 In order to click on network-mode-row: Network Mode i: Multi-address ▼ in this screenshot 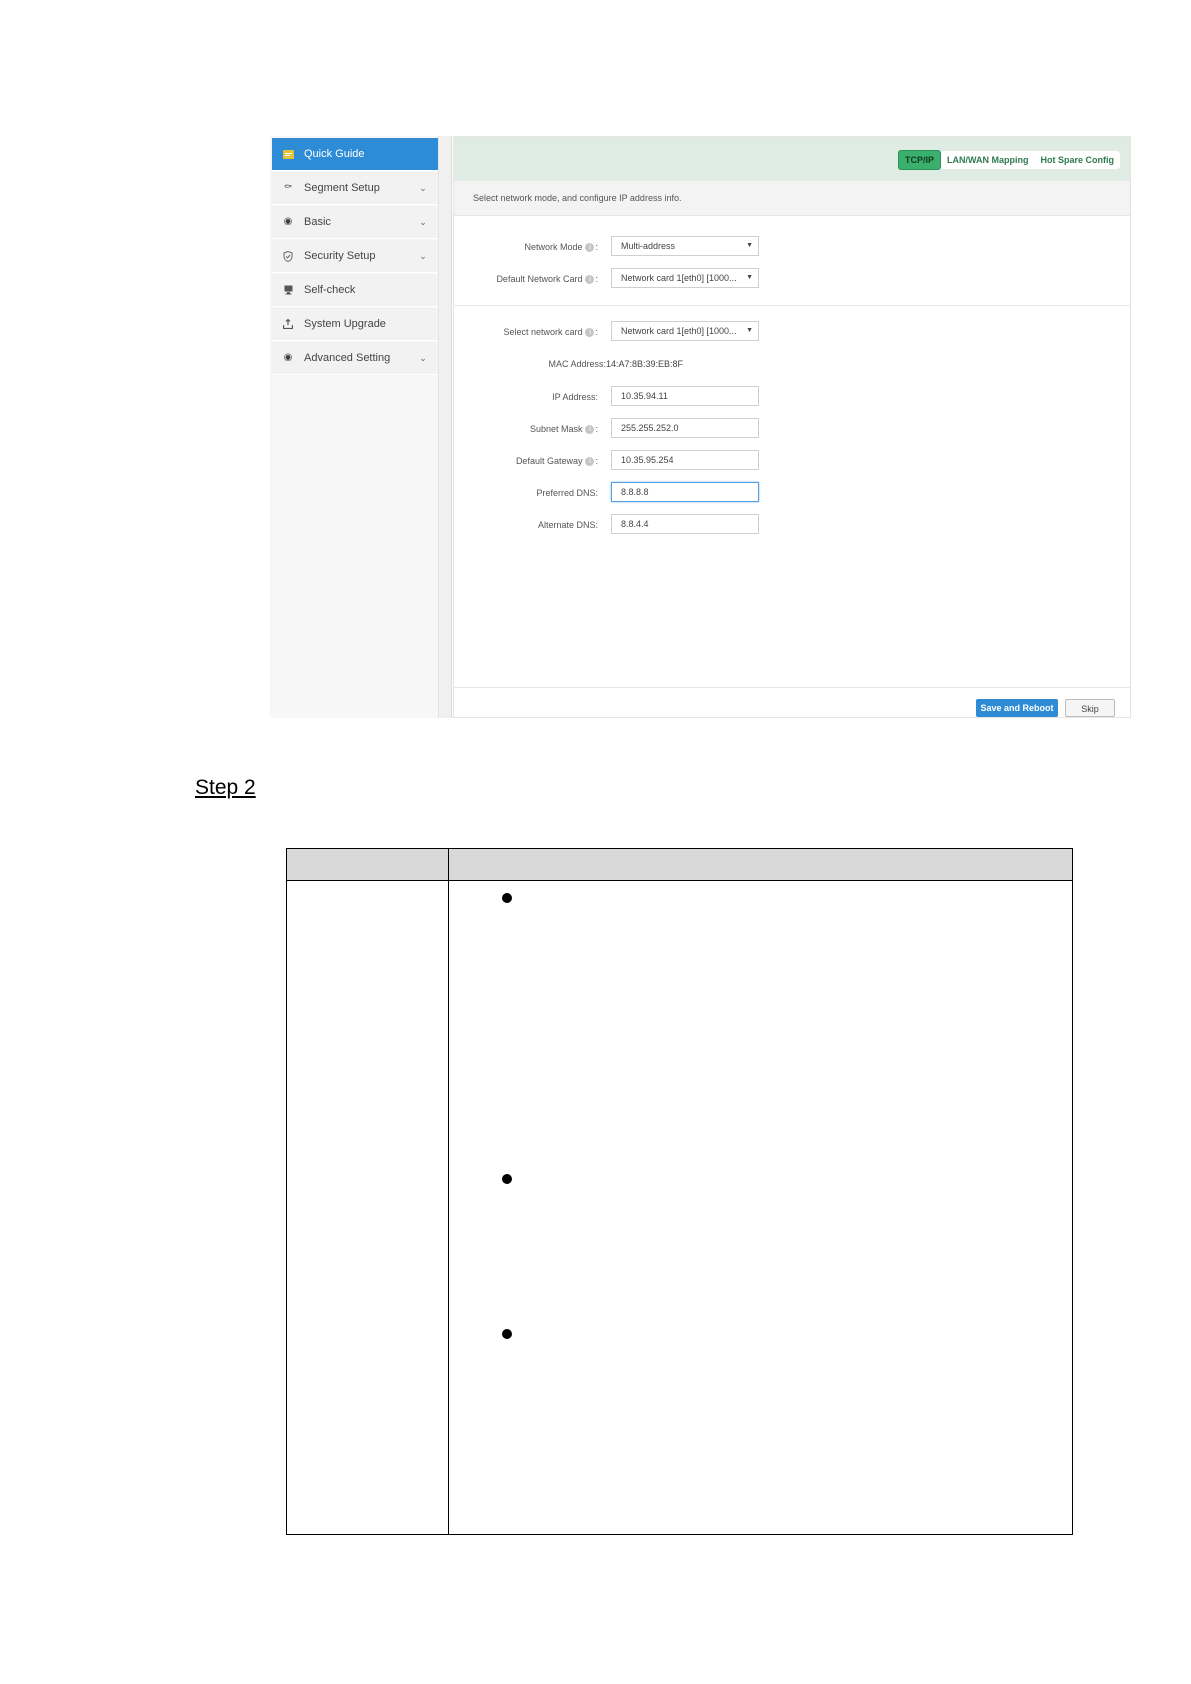, I will do `click(792, 247)`.